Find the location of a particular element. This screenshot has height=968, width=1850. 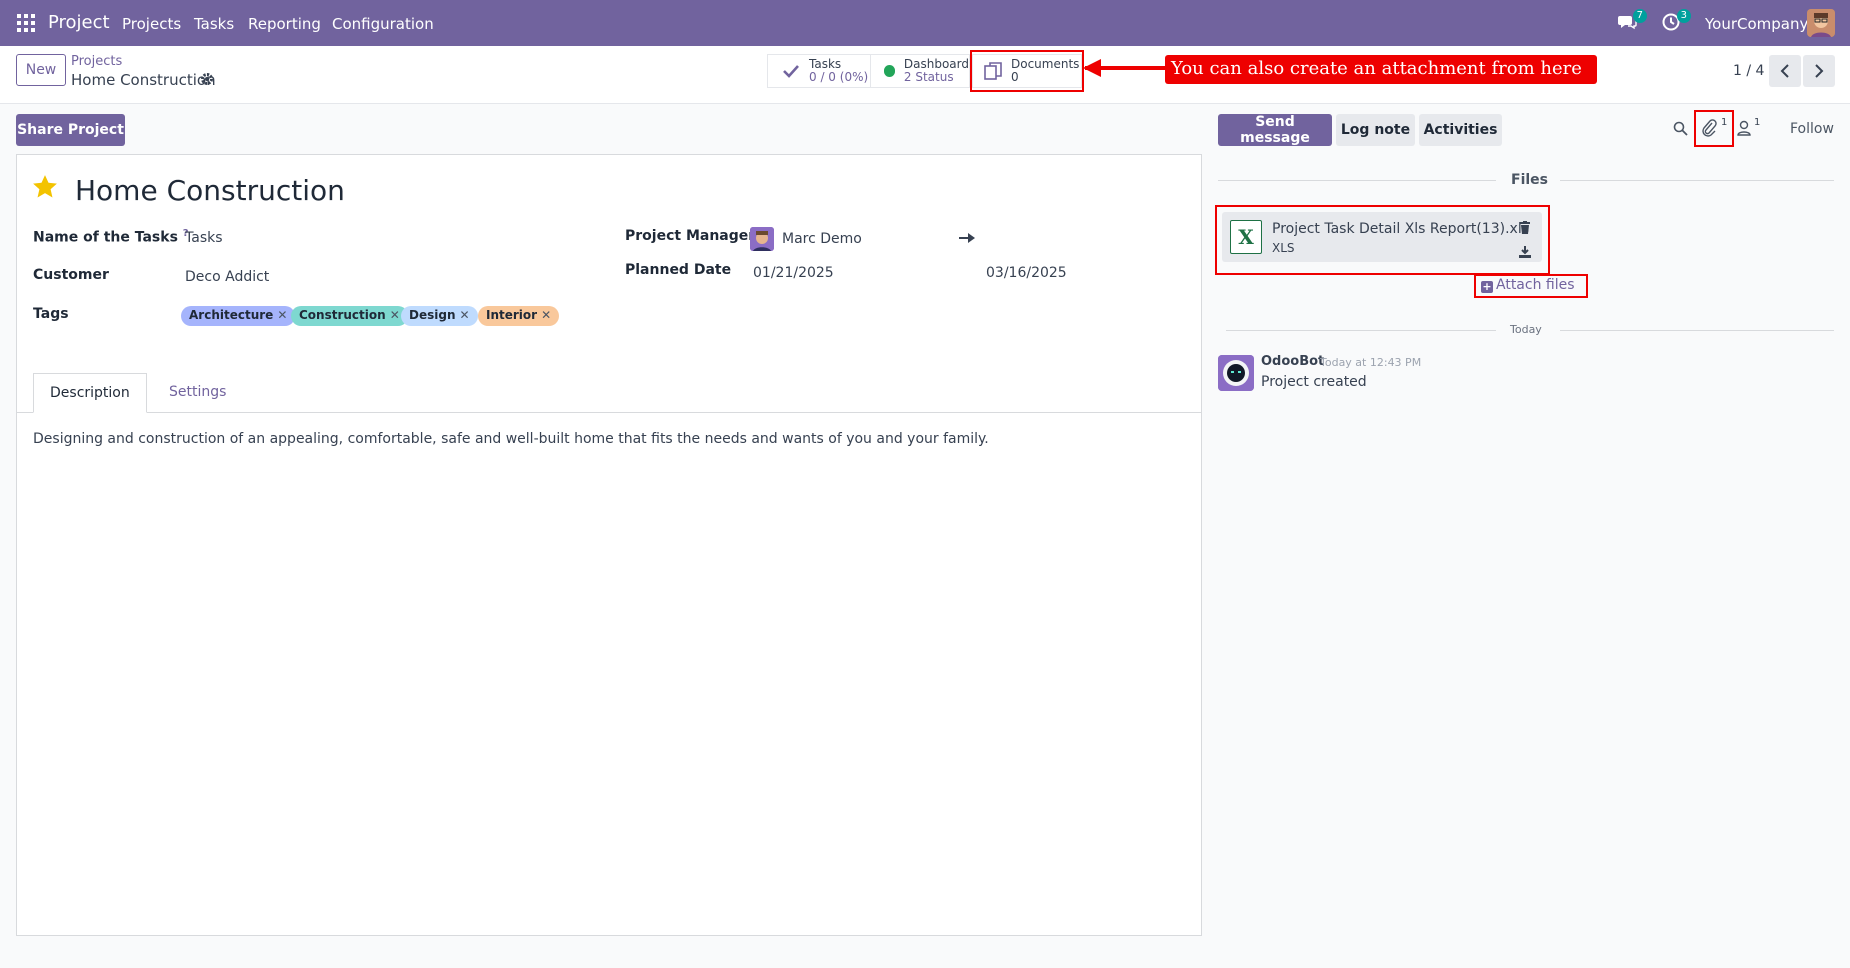

pager-next-button is located at coordinates (1819, 71).